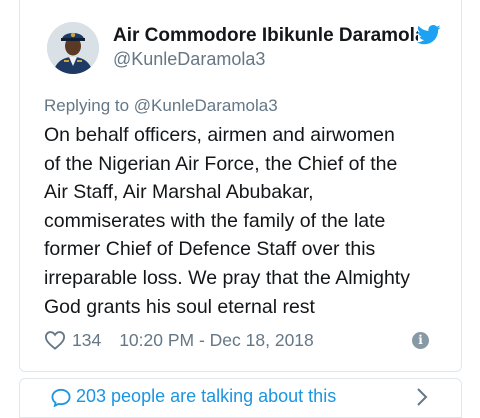  What do you see at coordinates (55, 340) in the screenshot?
I see `heart-icon` at bounding box center [55, 340].